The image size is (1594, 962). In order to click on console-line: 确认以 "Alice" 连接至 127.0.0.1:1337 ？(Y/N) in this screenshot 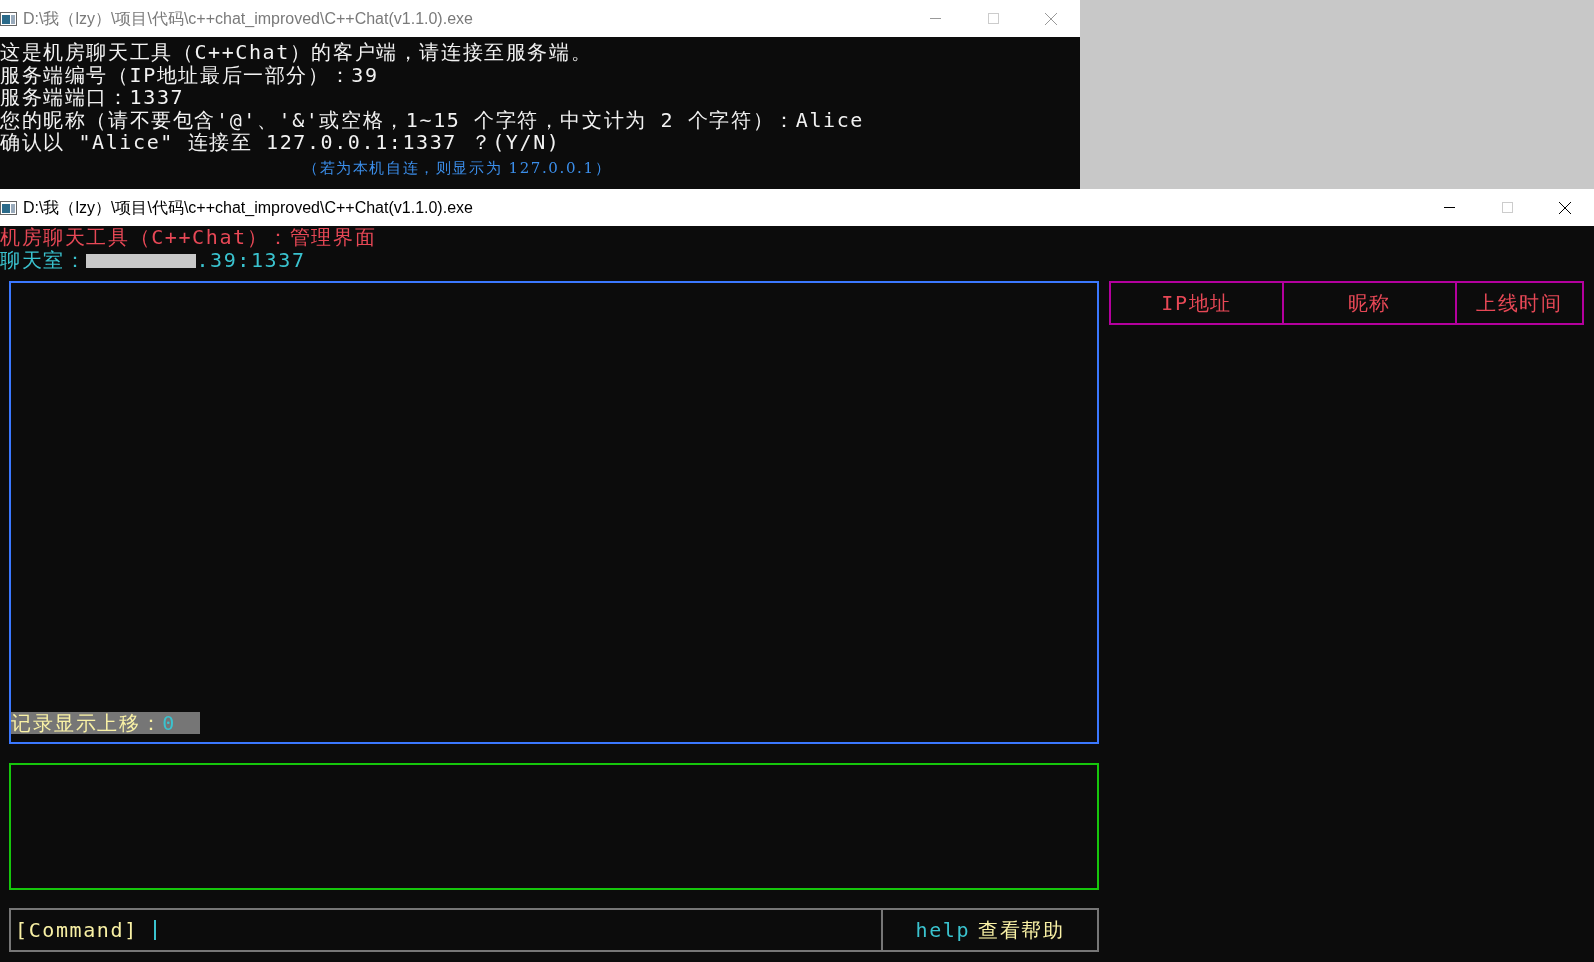, I will do `click(281, 142)`.